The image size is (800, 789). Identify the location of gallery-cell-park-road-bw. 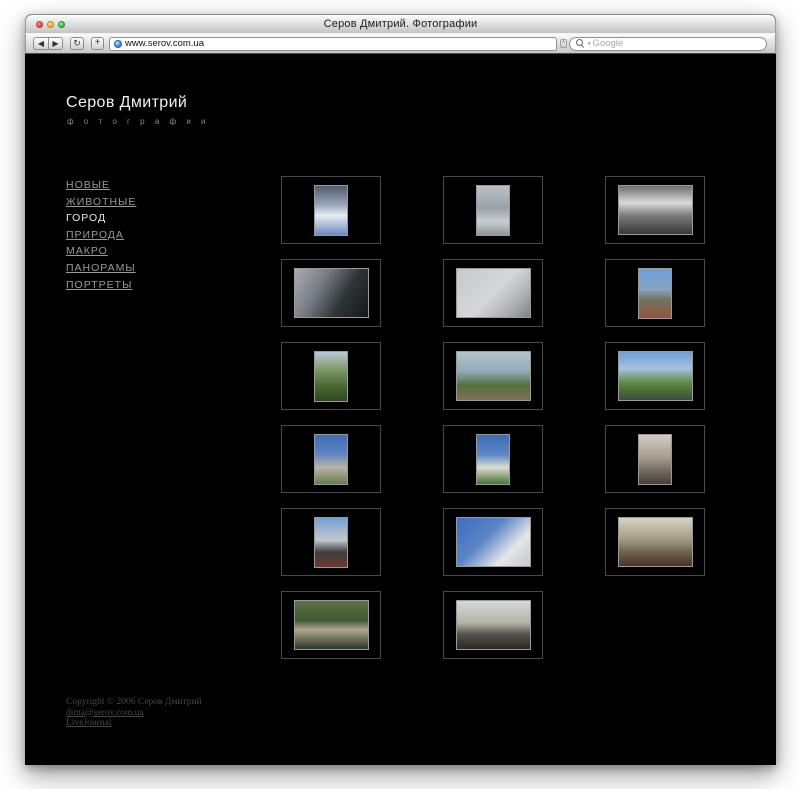
(655, 210).